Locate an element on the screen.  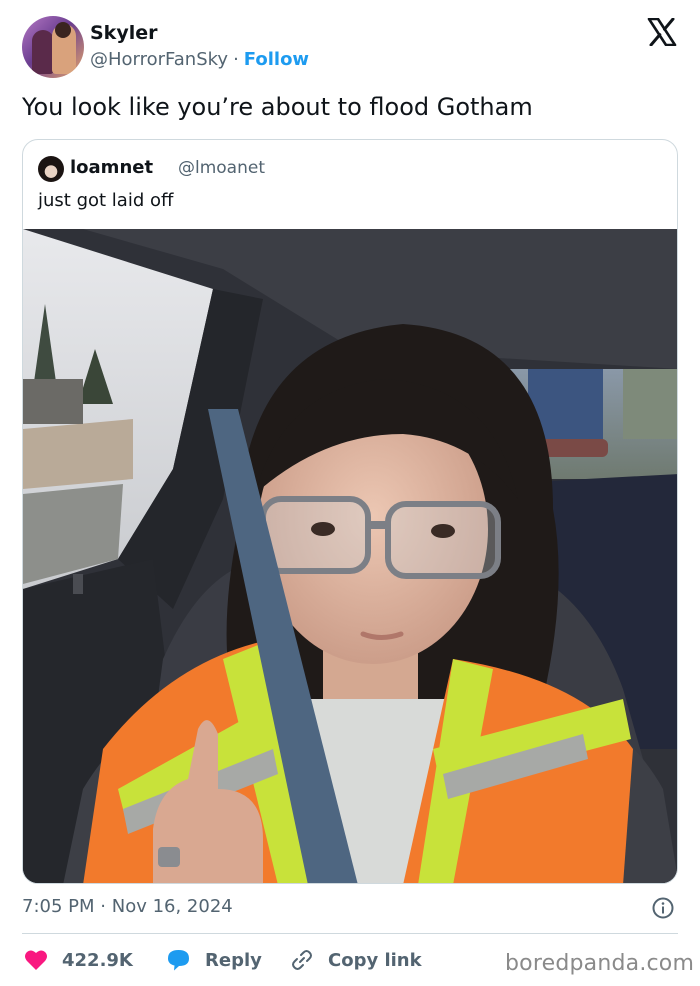
x-logo-icon is located at coordinates (662, 32).